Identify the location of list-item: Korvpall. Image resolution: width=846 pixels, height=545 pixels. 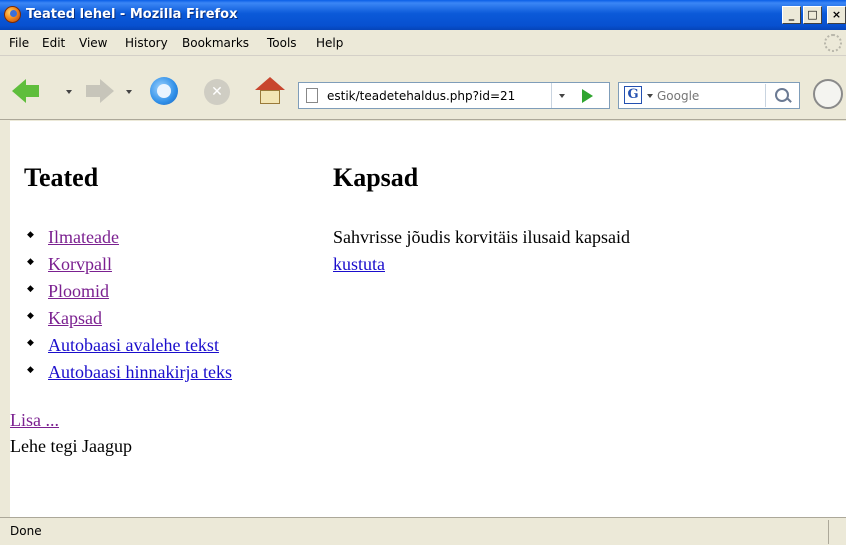
(129, 267).